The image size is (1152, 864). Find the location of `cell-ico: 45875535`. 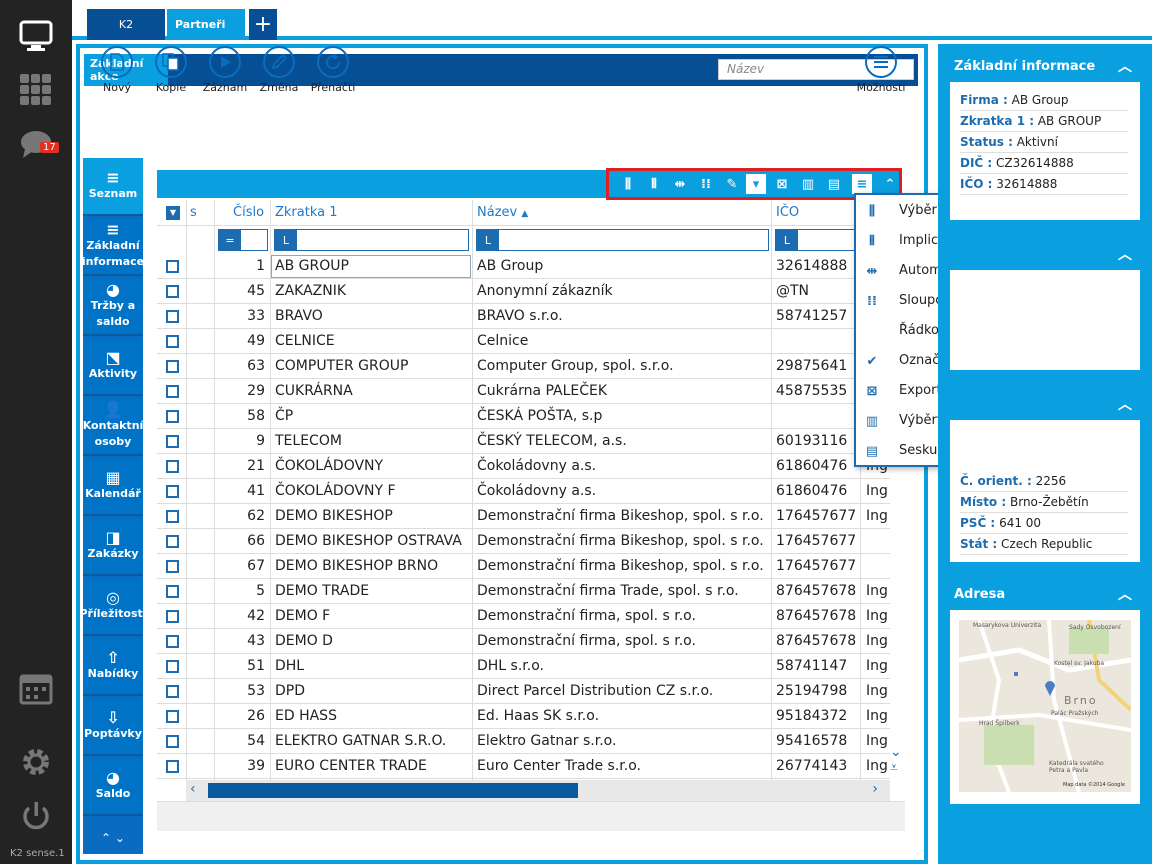

cell-ico: 45875535 is located at coordinates (818, 391).